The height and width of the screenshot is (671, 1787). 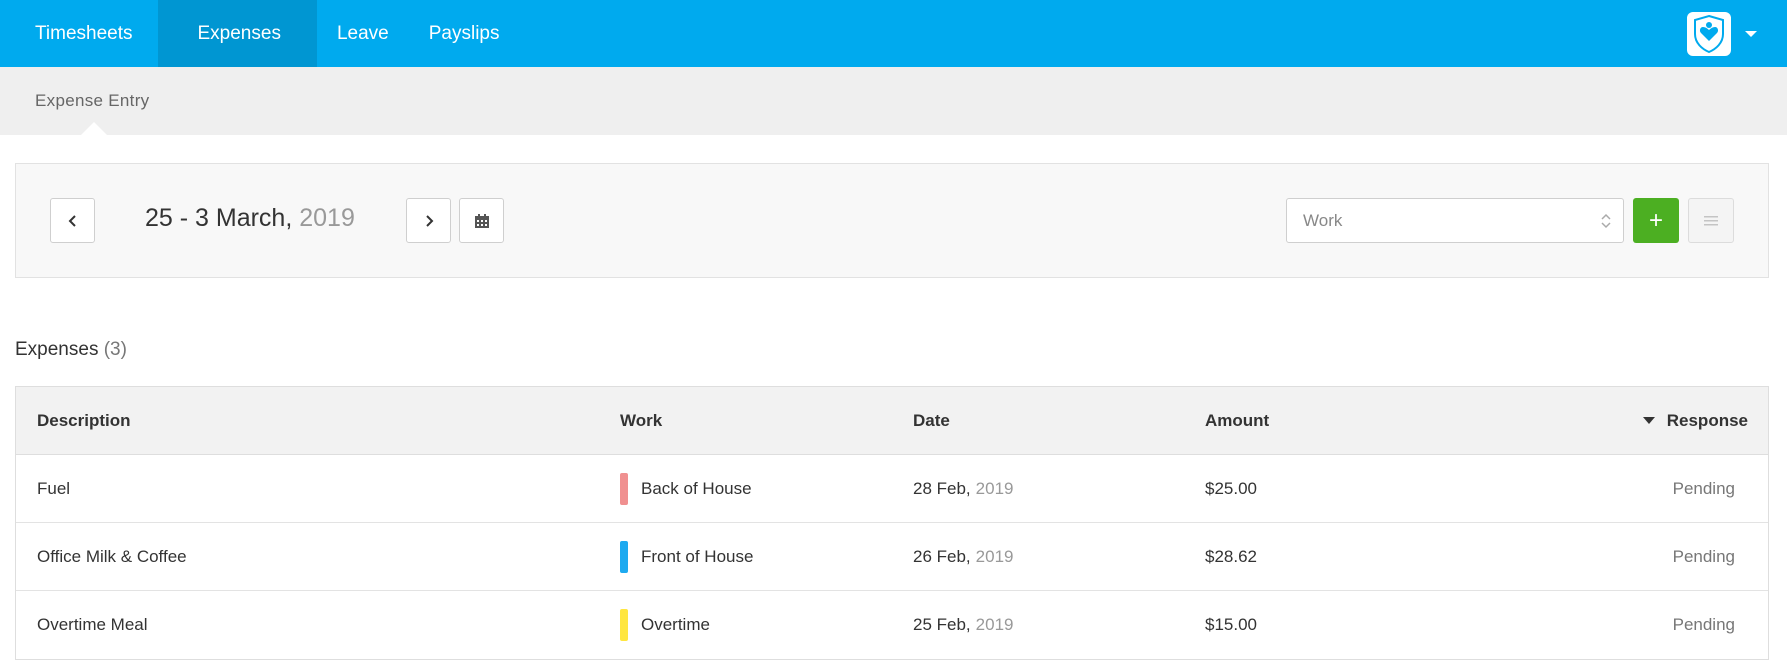 What do you see at coordinates (697, 556) in the screenshot?
I see `row-work-label: Front of House` at bounding box center [697, 556].